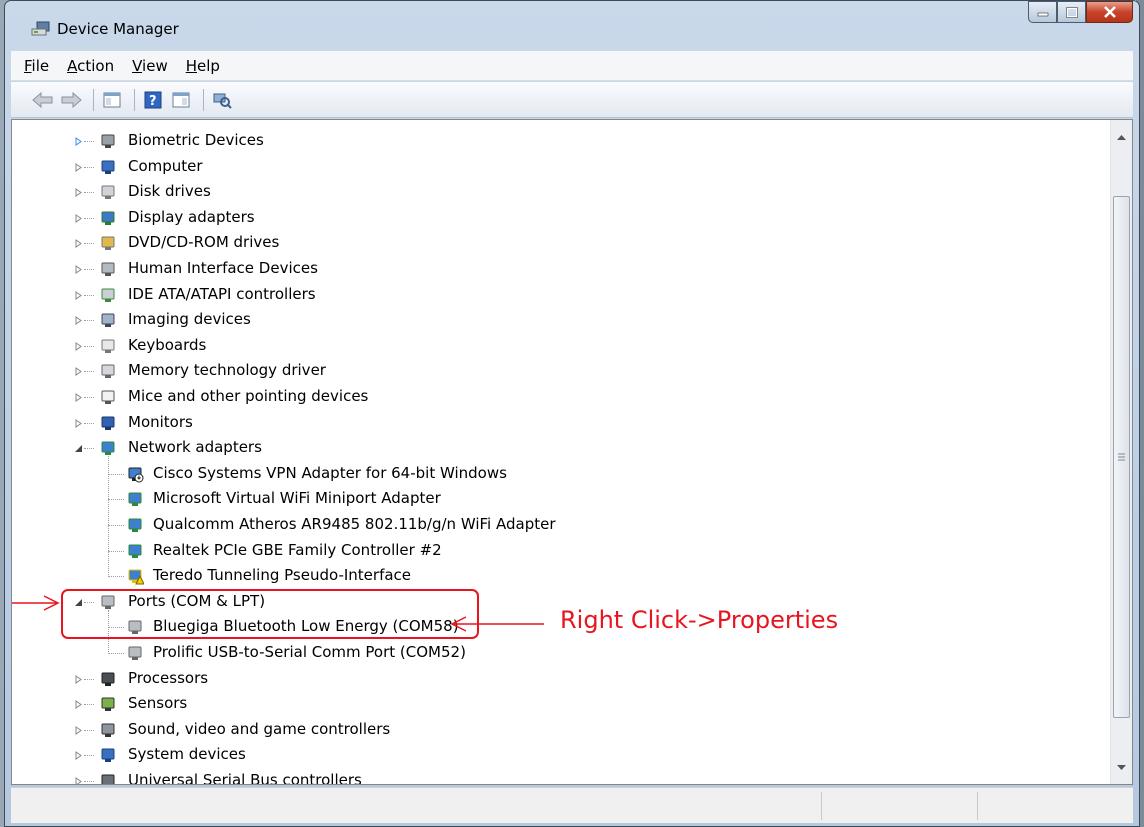 The height and width of the screenshot is (827, 1144). Describe the element at coordinates (108, 269) in the screenshot. I see `hid-icon` at that location.